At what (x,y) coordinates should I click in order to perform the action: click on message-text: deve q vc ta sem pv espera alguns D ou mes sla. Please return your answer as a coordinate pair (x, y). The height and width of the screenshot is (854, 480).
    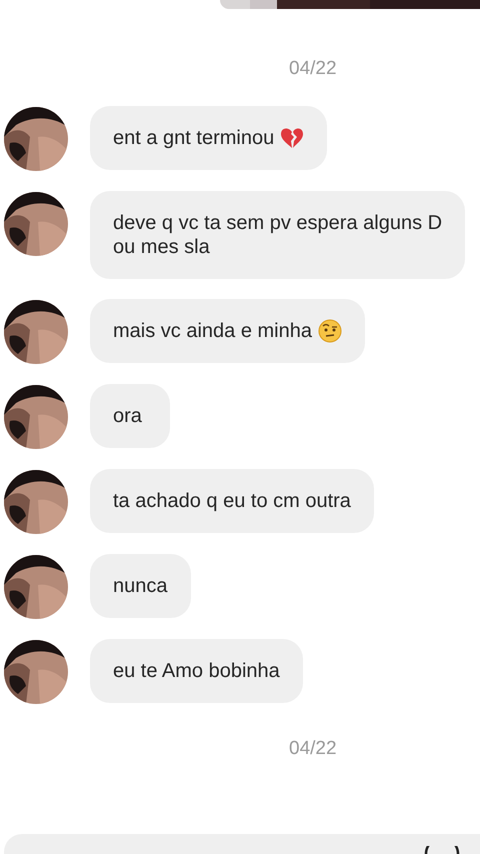
    Looking at the image, I should click on (277, 235).